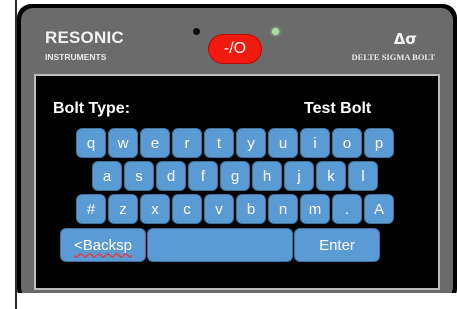  I want to click on key-g: g, so click(235, 176).